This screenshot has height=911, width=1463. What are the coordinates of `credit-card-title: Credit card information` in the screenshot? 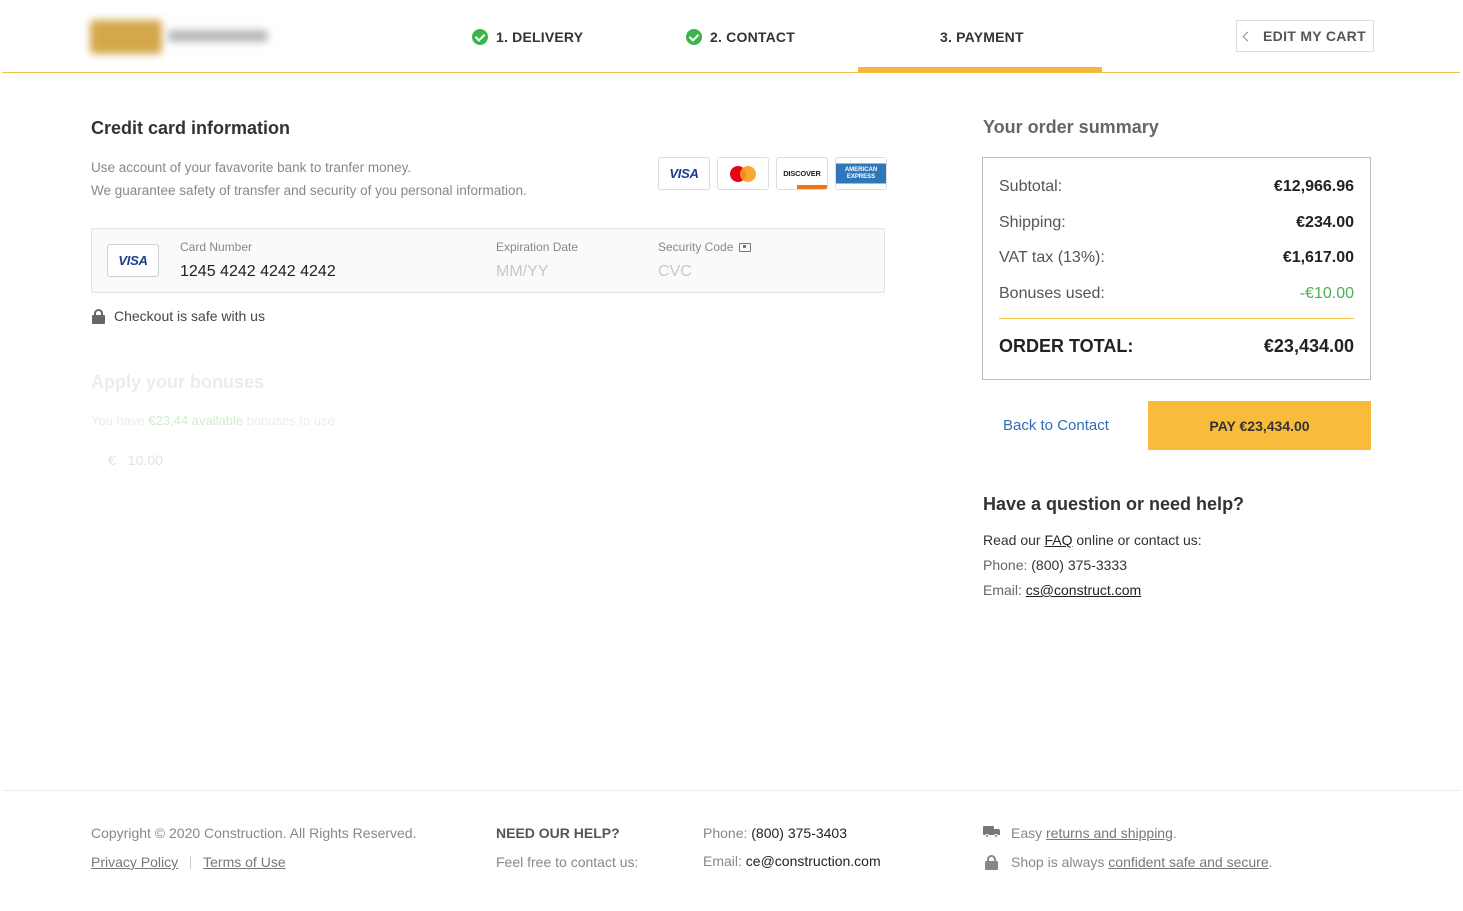 It's located at (191, 128).